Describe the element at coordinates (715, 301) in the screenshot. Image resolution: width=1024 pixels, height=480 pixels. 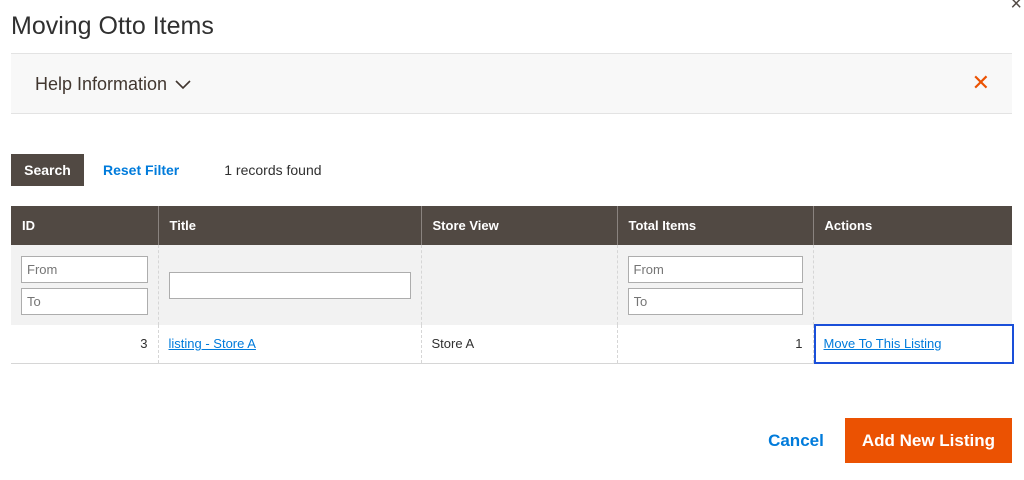
I see `total-to-input` at that location.